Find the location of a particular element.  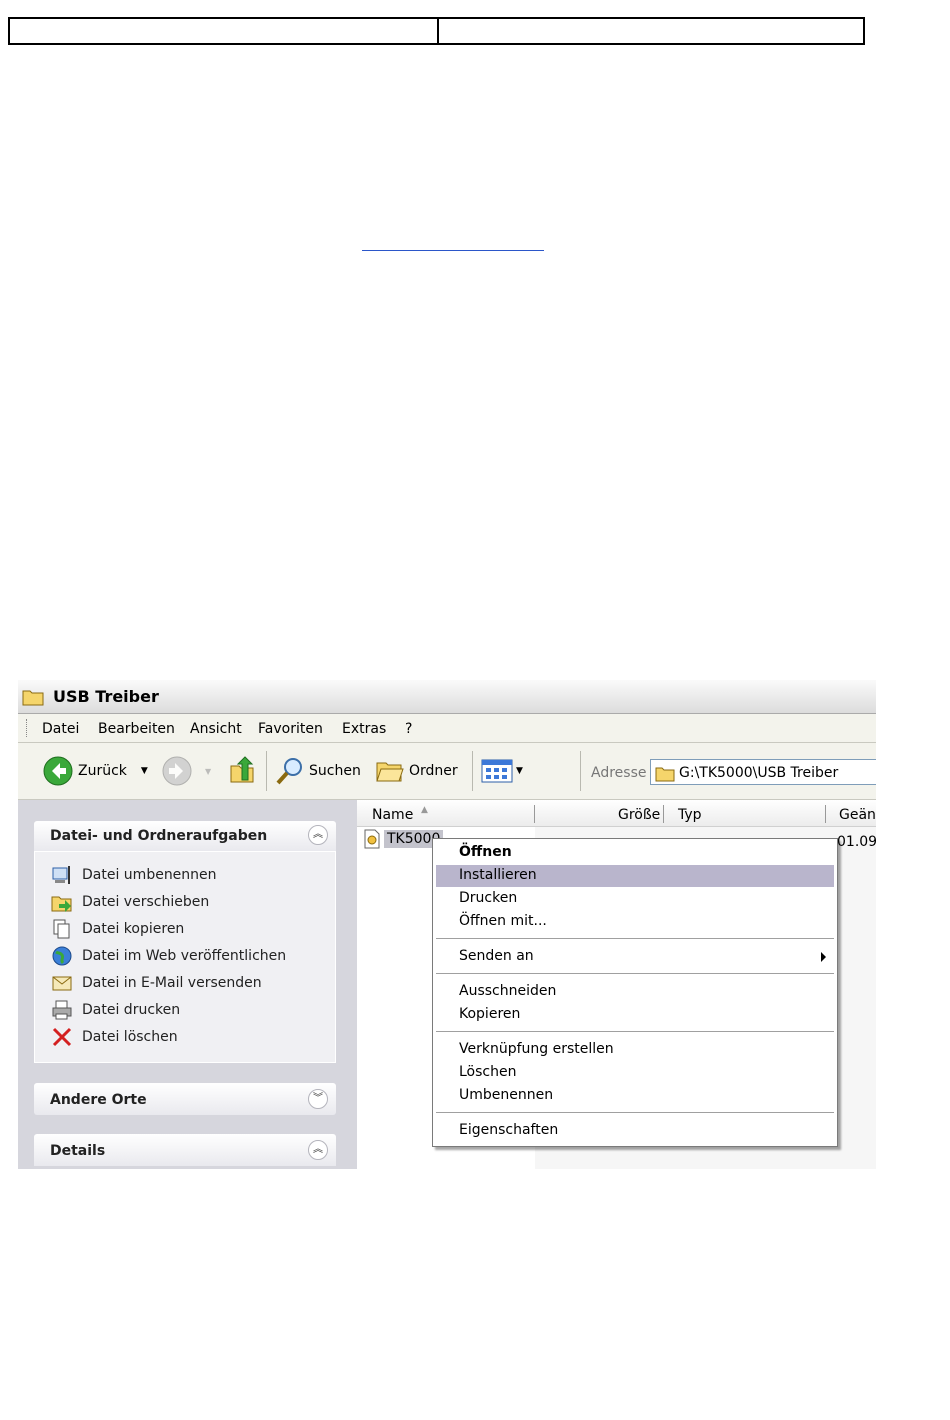

menu-favoriten: Favoriten is located at coordinates (290, 729).